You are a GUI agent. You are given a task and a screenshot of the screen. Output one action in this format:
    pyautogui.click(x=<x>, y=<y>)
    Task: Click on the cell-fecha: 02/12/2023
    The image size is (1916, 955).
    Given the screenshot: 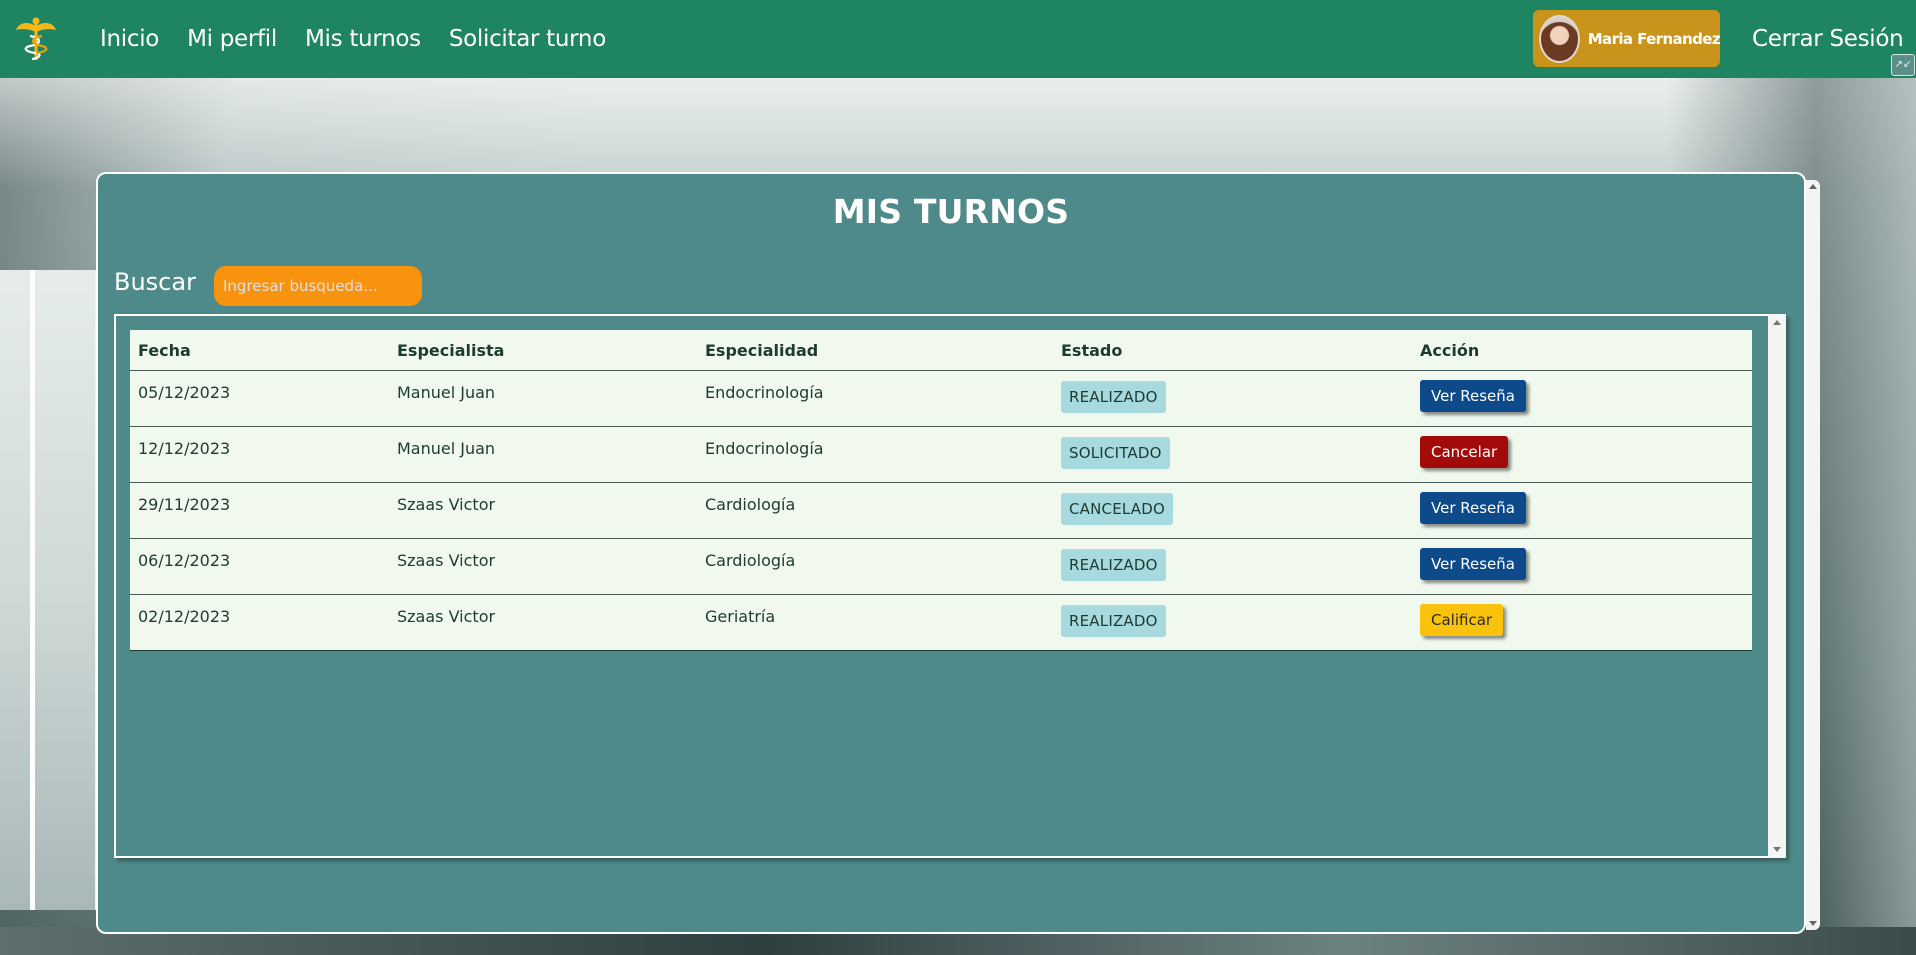 What is the action you would take?
    pyautogui.click(x=259, y=622)
    